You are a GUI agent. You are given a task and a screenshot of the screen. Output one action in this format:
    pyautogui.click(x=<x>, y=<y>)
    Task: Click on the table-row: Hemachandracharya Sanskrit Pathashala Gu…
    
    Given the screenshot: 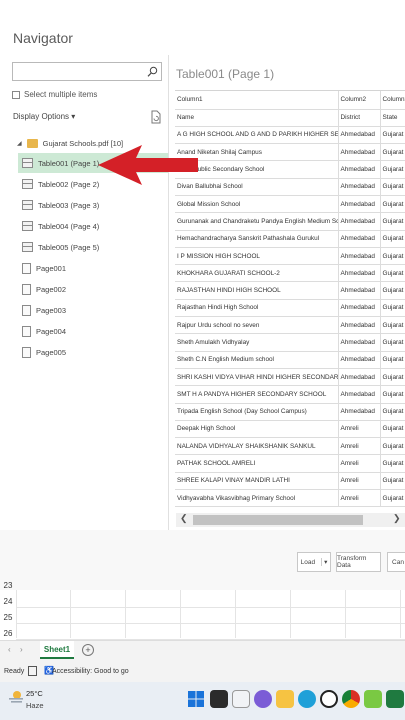 What is the action you would take?
    pyautogui.click(x=290, y=239)
    